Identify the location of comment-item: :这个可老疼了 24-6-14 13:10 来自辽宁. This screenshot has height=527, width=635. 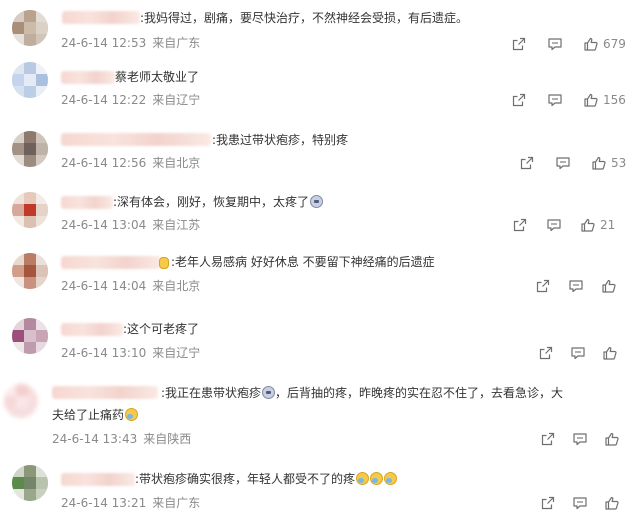
(317, 344).